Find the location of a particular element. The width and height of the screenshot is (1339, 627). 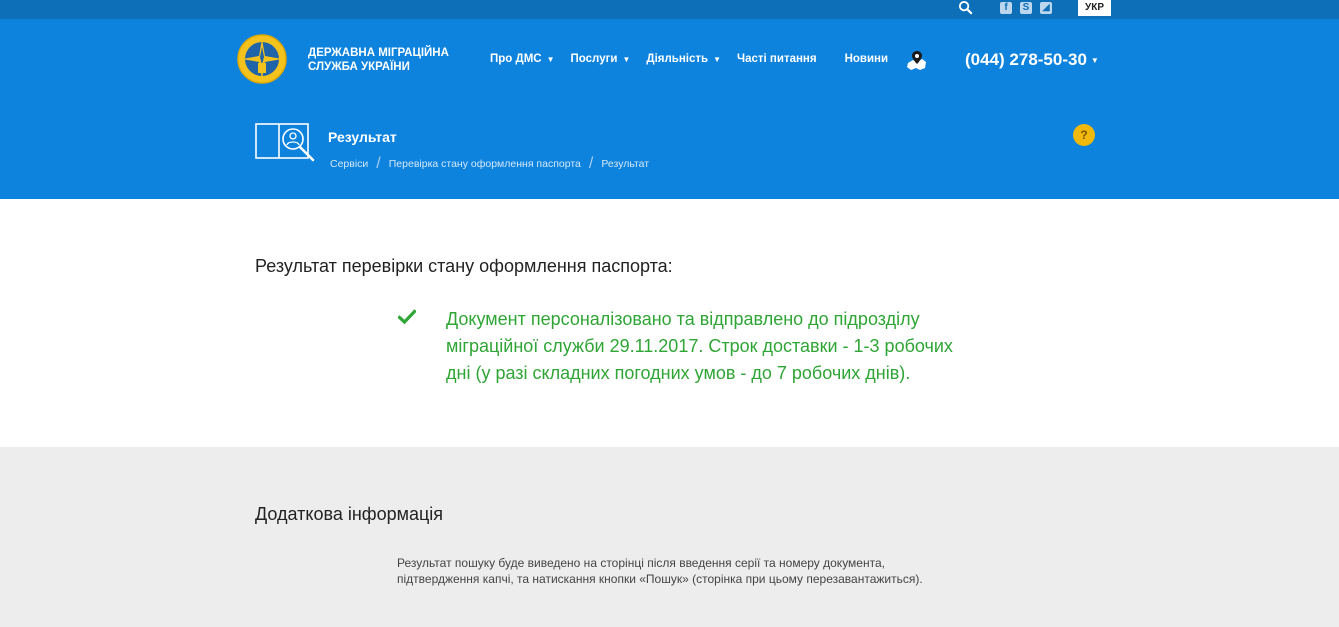

additional-info-heading: Додаткова інформація is located at coordinates (349, 514).